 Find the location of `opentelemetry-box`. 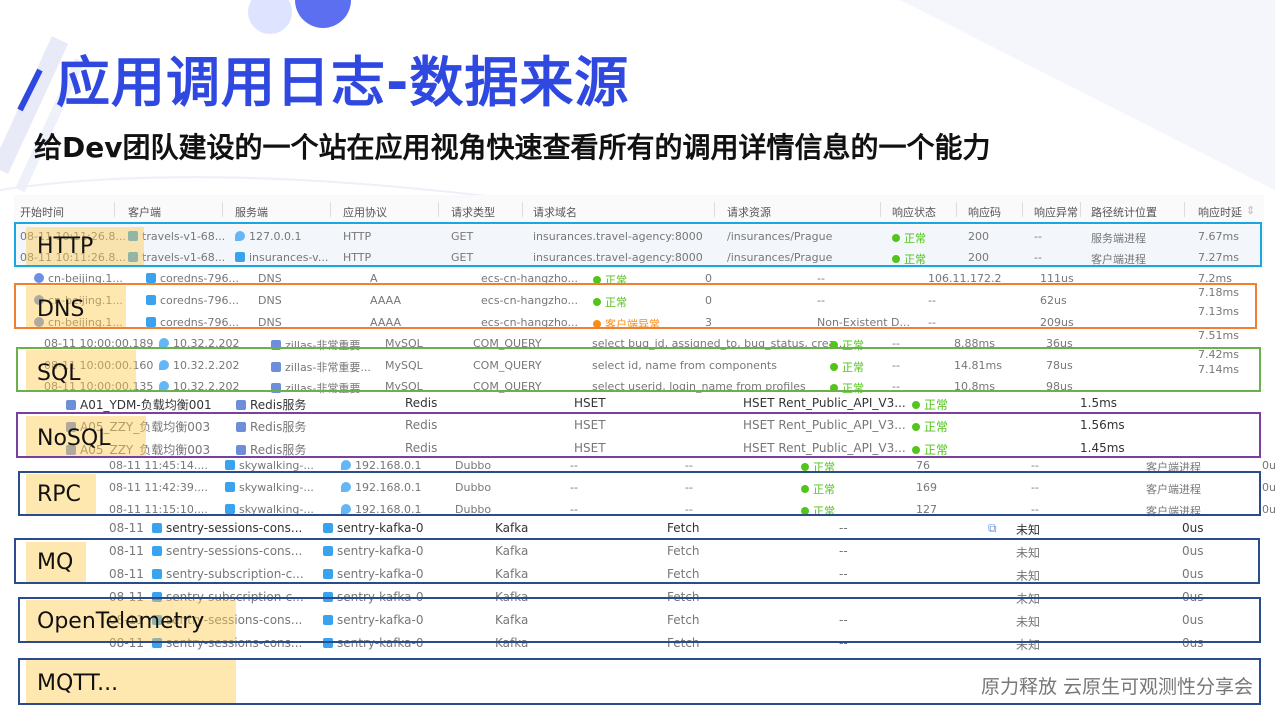

opentelemetry-box is located at coordinates (639, 620).